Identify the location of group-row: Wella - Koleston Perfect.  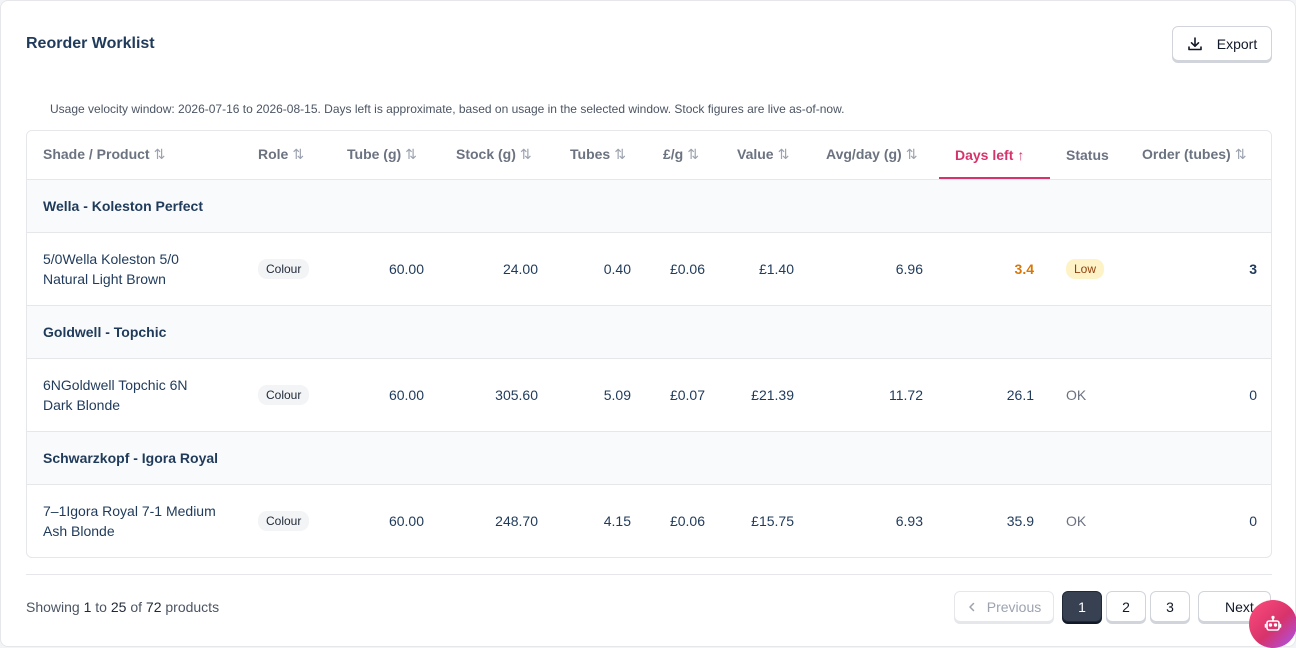
(649, 206).